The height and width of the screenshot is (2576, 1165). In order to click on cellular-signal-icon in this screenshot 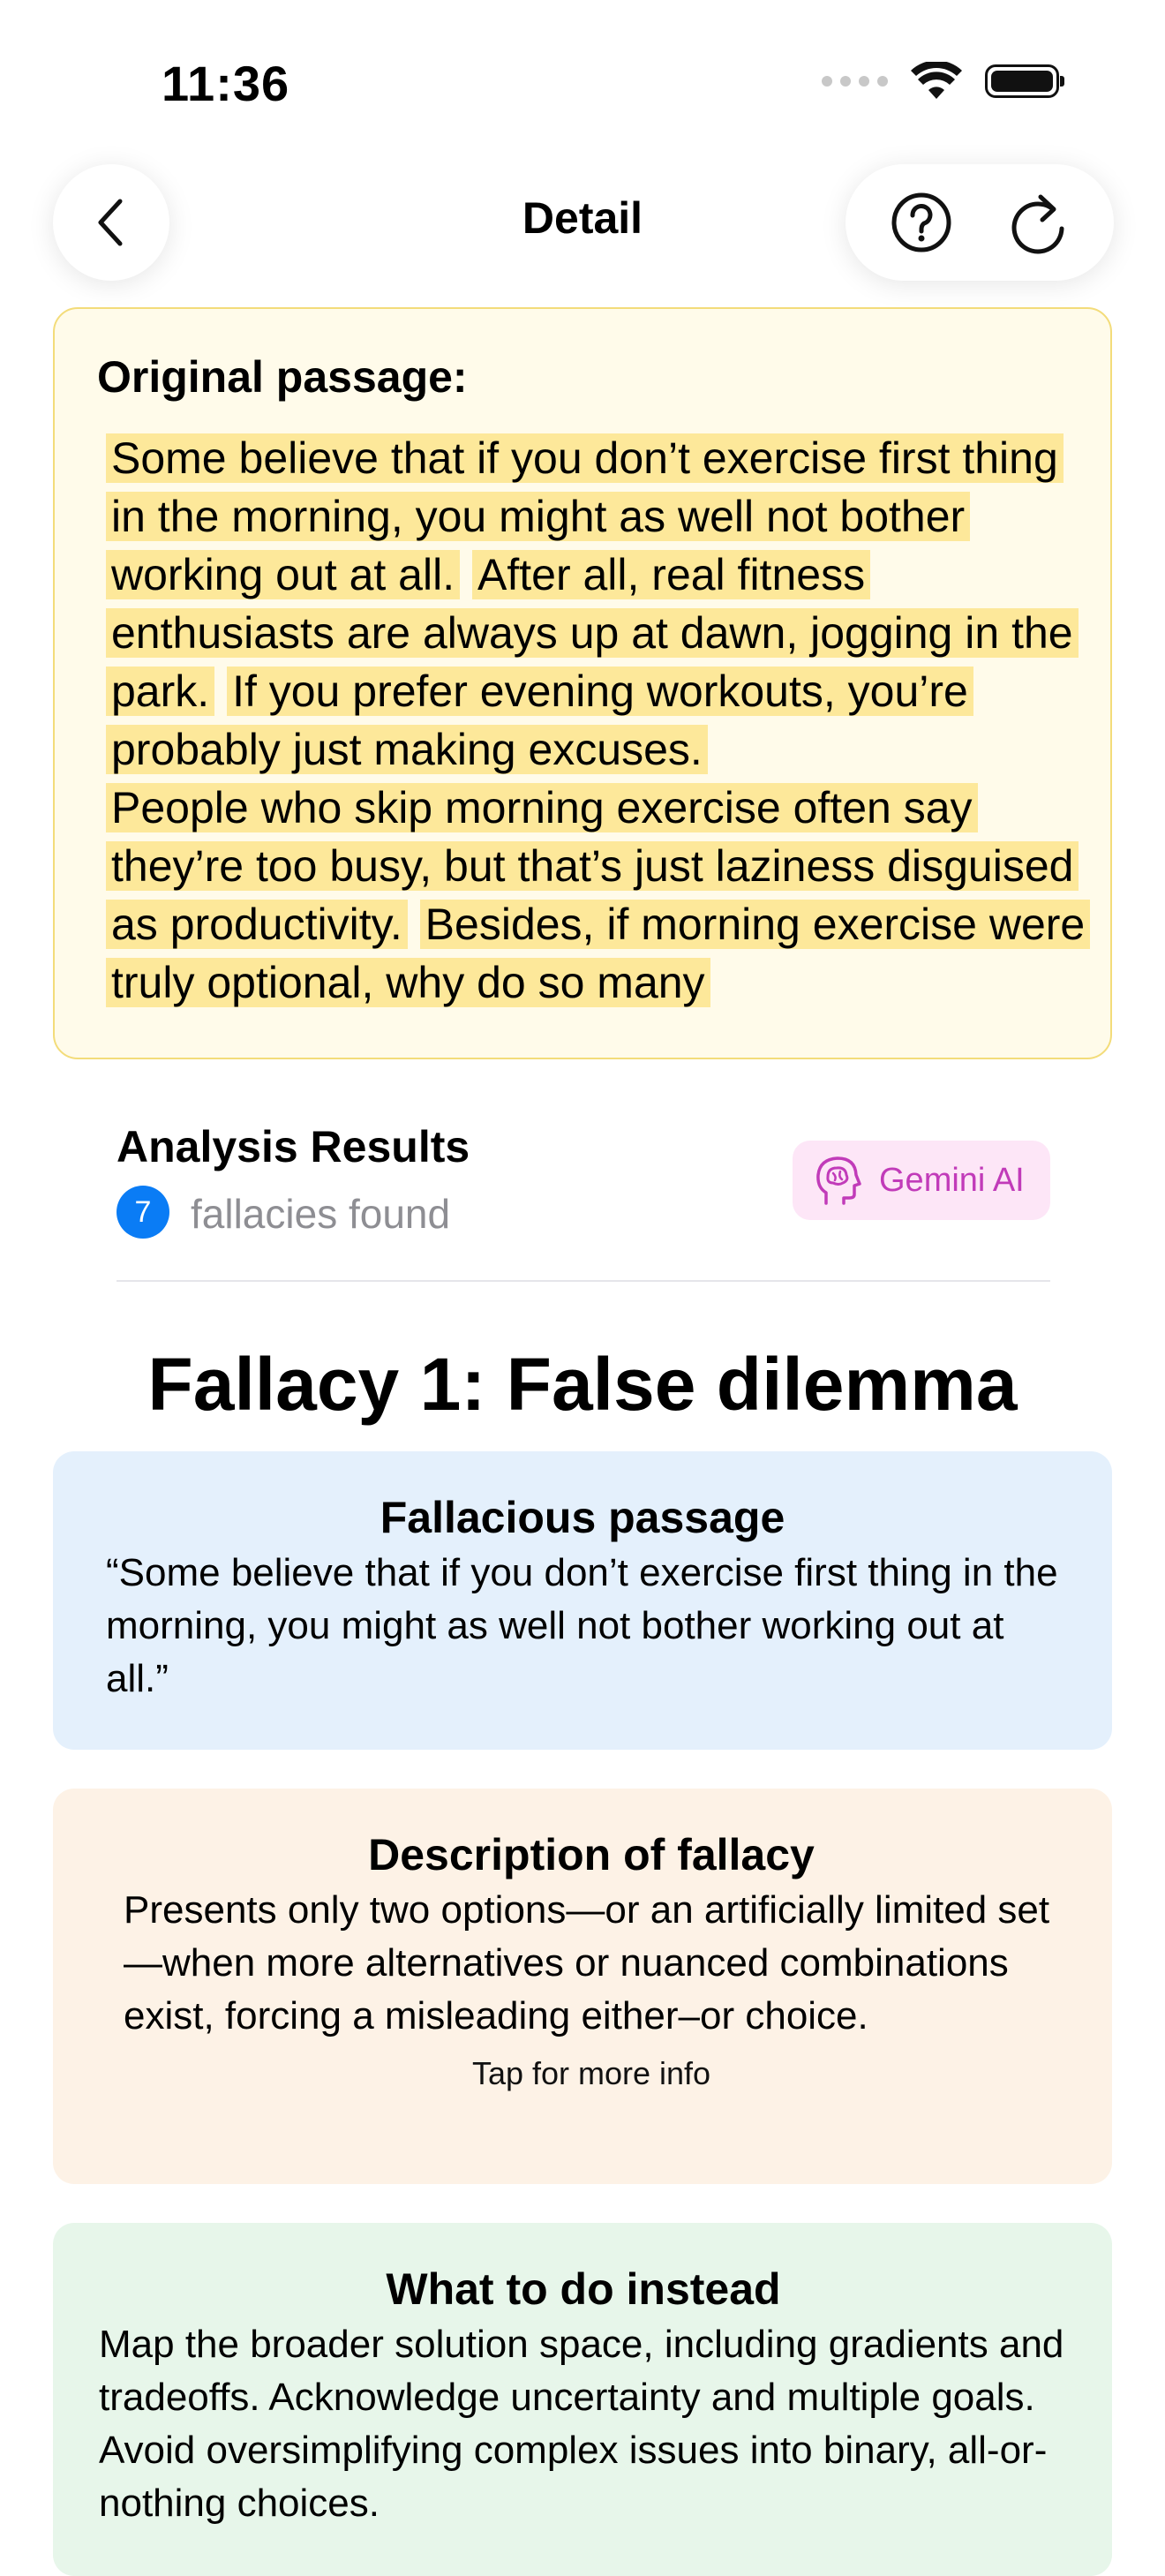, I will do `click(855, 82)`.